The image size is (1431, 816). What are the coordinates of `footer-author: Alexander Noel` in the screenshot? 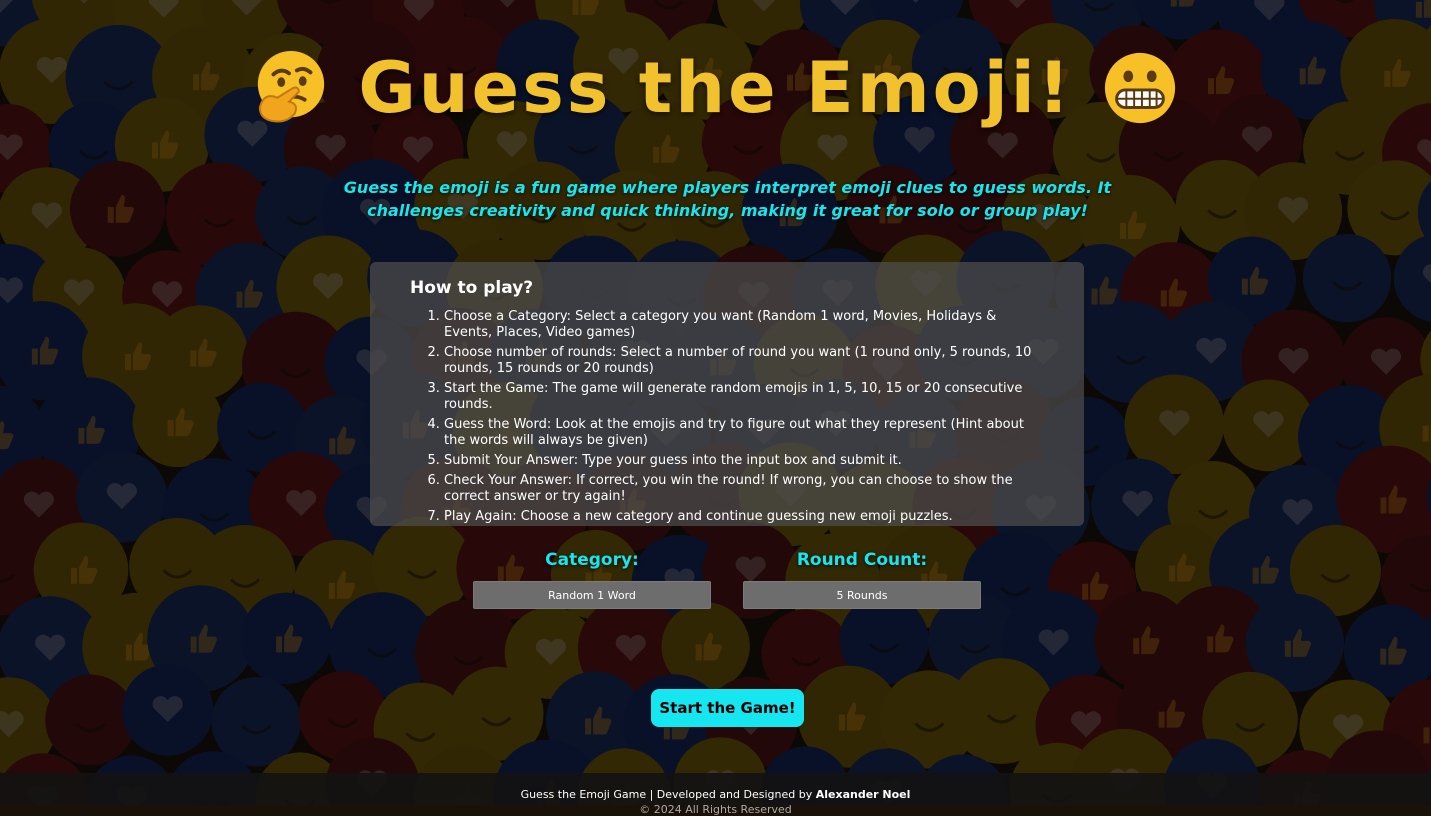 It's located at (863, 794).